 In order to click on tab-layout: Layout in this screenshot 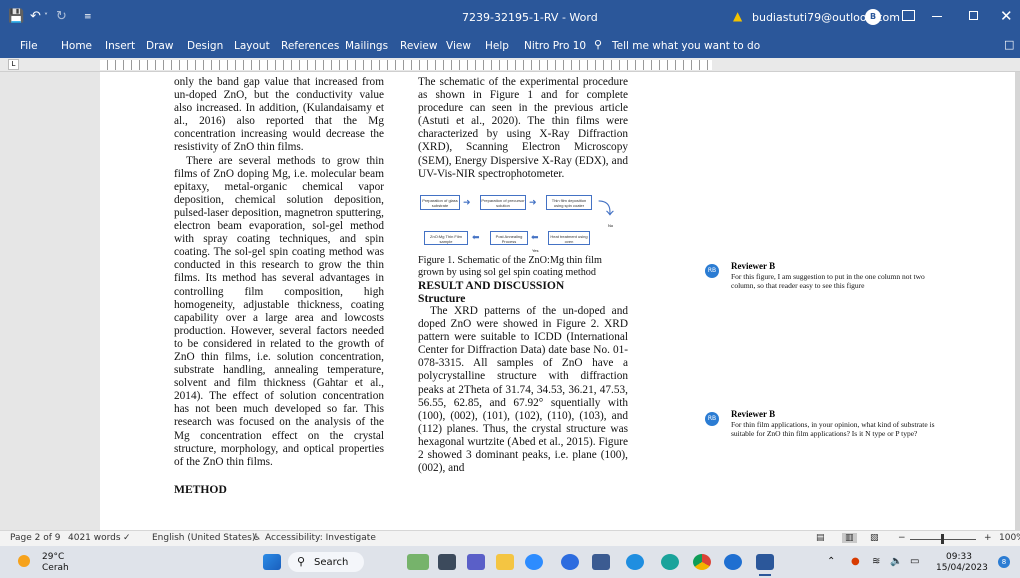, I will do `click(252, 46)`.